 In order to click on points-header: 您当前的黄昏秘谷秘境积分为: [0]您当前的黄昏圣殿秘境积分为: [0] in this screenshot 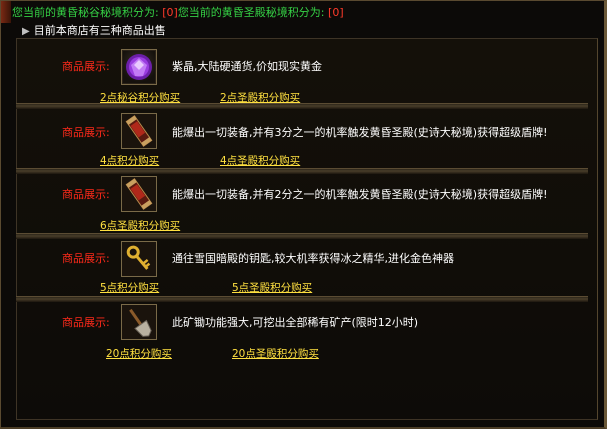, I will do `click(178, 11)`.